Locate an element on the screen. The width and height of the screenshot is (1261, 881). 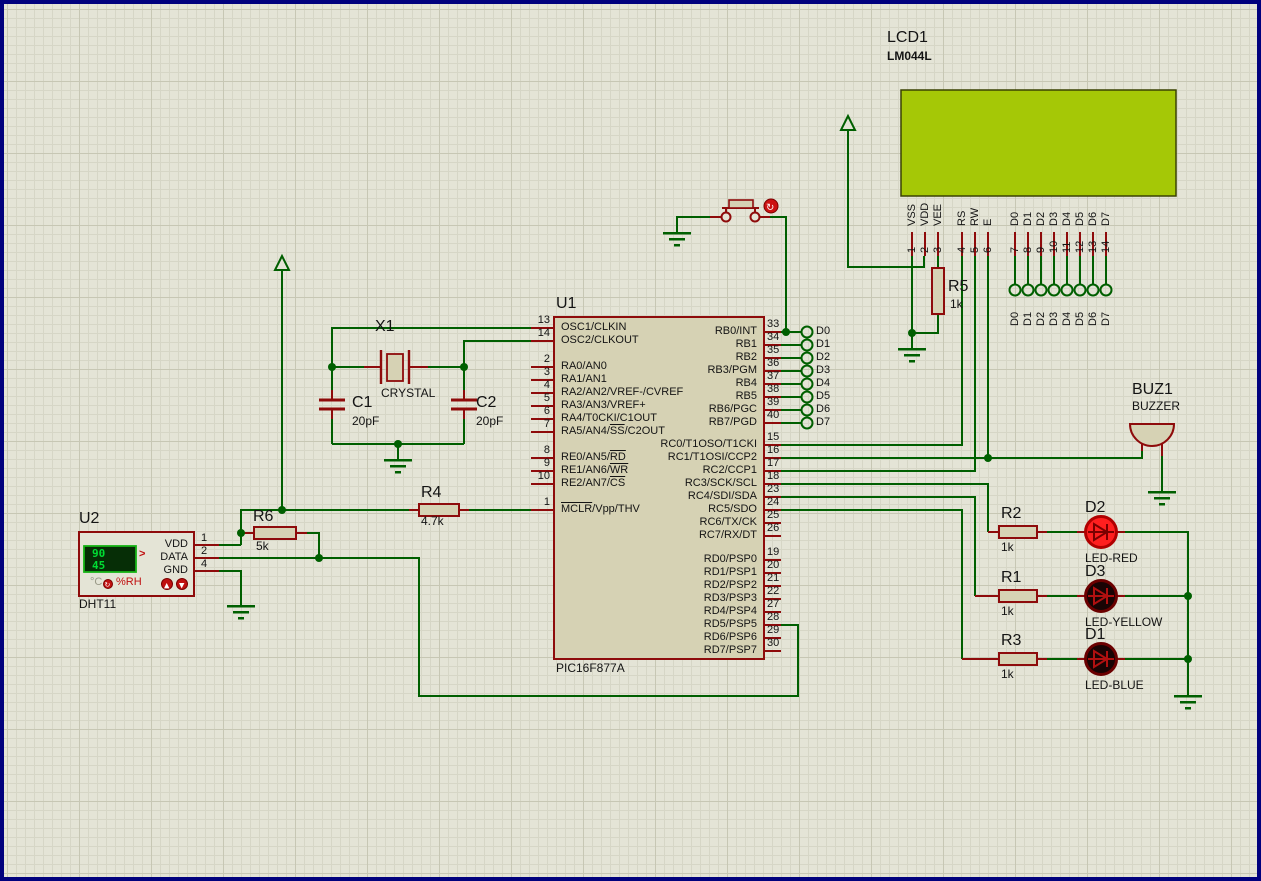
capacitor-plates is located at coordinates (398, 404).